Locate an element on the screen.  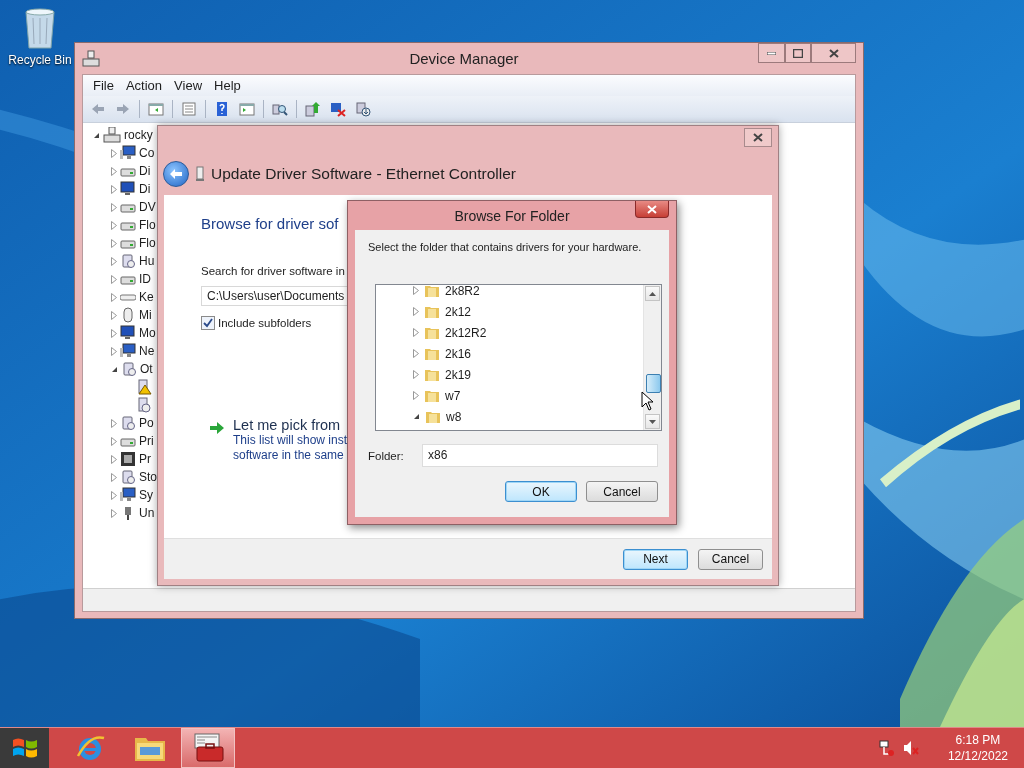
update-driver-icon is located at coordinates (313, 109).